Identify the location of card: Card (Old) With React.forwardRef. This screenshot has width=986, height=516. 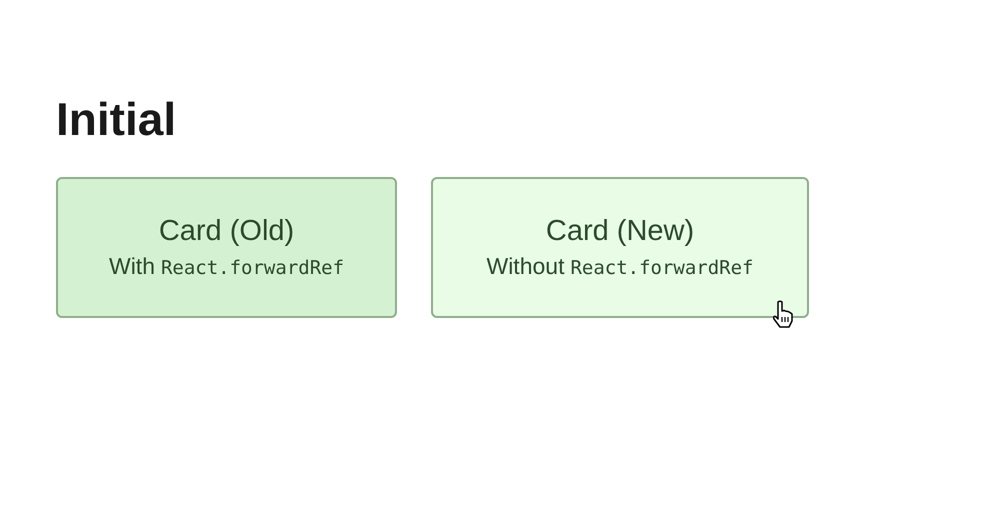
(226, 247).